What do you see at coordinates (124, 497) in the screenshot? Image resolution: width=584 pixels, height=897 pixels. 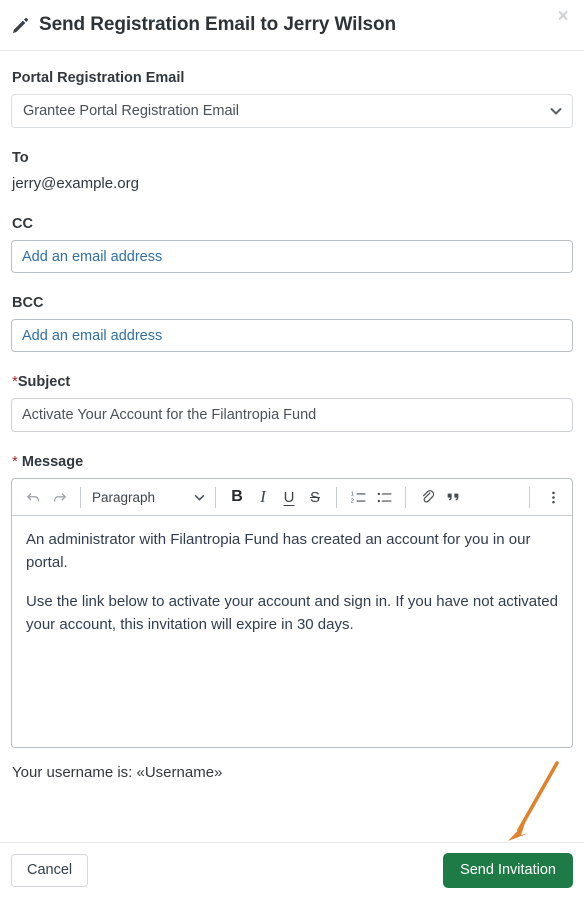 I see `block-format-value: Paragraph` at bounding box center [124, 497].